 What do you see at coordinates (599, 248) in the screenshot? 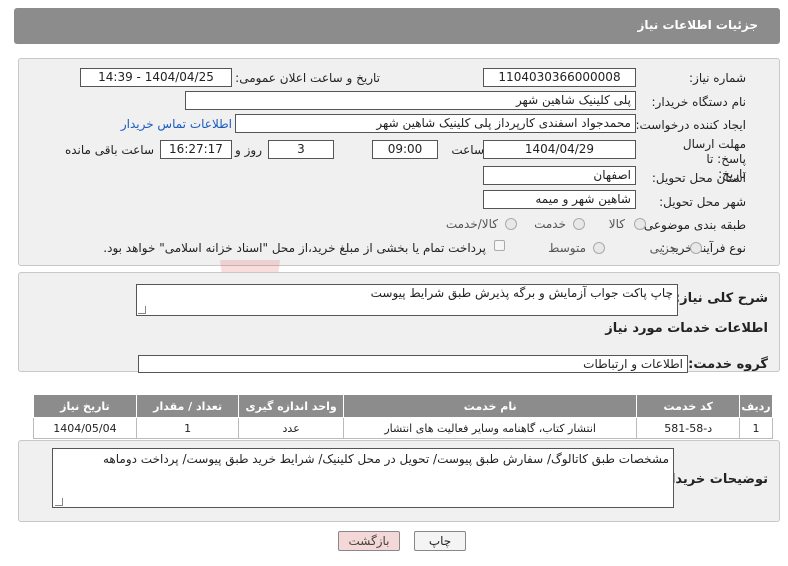
I see `process-radio-medium` at bounding box center [599, 248].